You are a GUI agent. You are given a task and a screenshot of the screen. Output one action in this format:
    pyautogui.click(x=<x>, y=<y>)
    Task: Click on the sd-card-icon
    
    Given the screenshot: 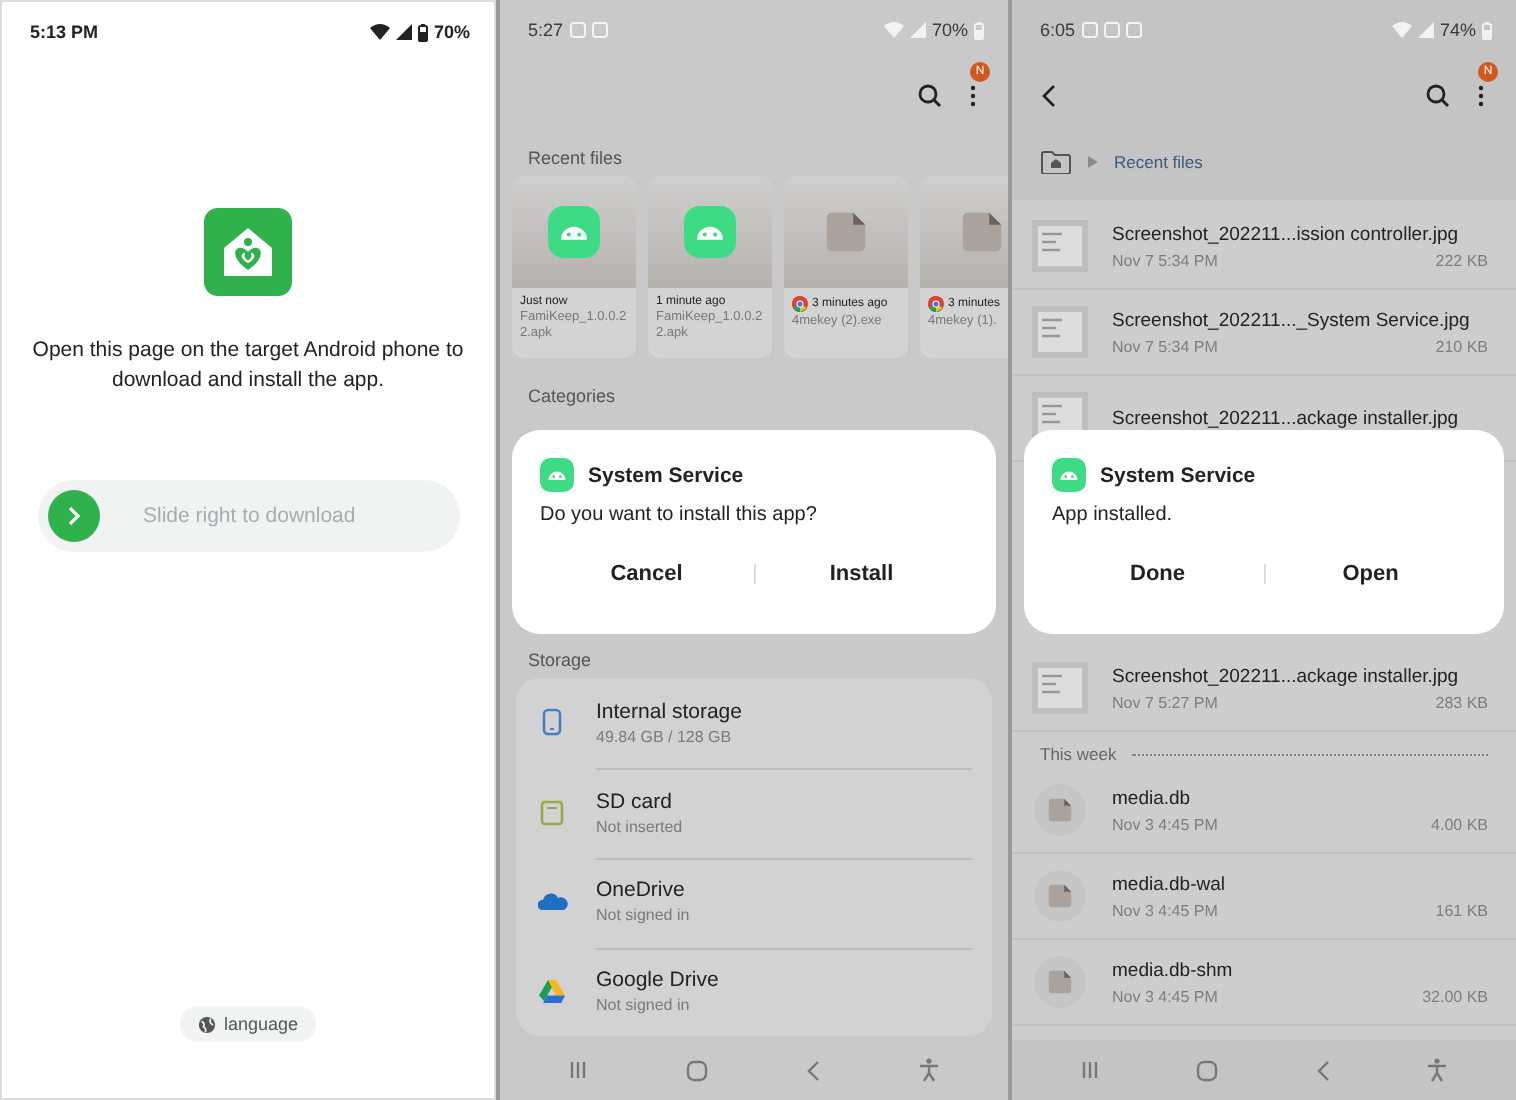 What is the action you would take?
    pyautogui.click(x=552, y=812)
    